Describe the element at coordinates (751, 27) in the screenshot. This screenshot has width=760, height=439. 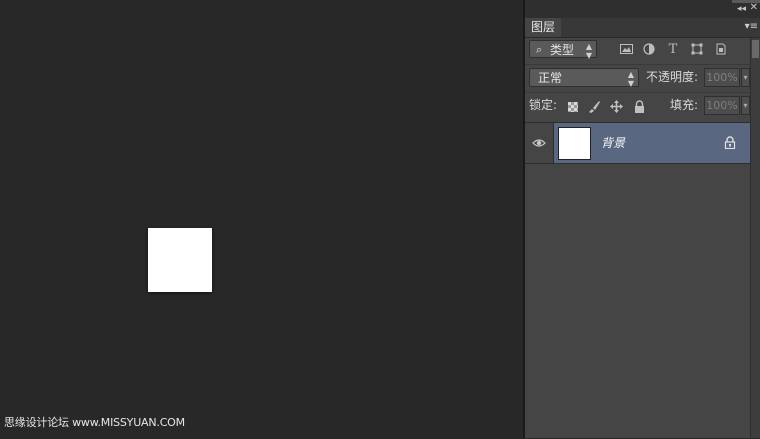
I see `panel-menu-icon: ▾≡` at that location.